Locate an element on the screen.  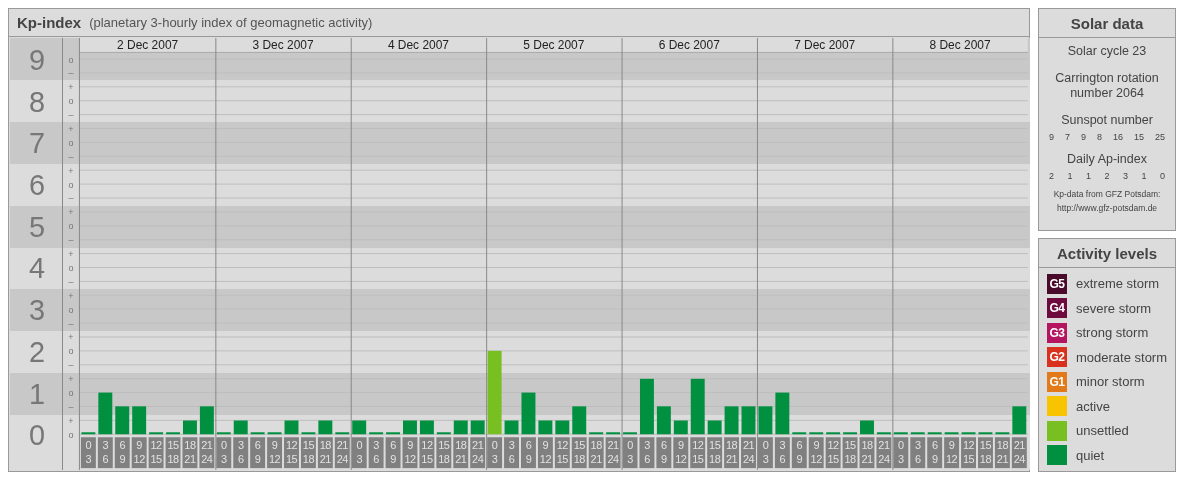
date-label: 3 Dec 2007 is located at coordinates (283, 44).